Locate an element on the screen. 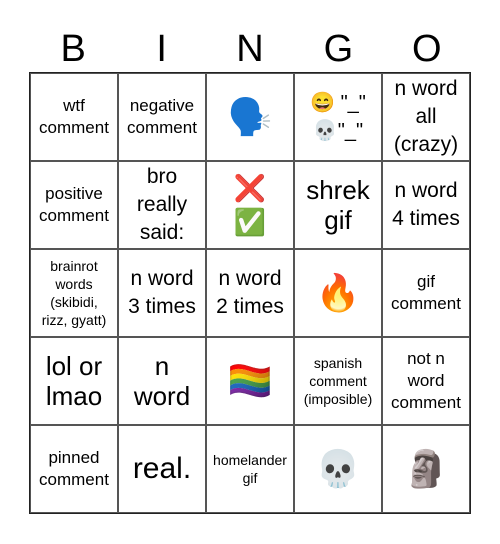 The width and height of the screenshot is (500, 544). cross-check-icon: ❌ ✅ is located at coordinates (250, 205).